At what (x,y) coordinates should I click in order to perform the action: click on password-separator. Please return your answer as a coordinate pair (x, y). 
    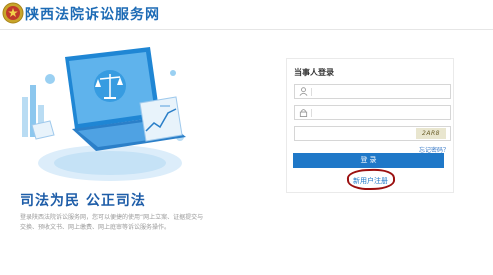
    Looking at the image, I should click on (311, 113).